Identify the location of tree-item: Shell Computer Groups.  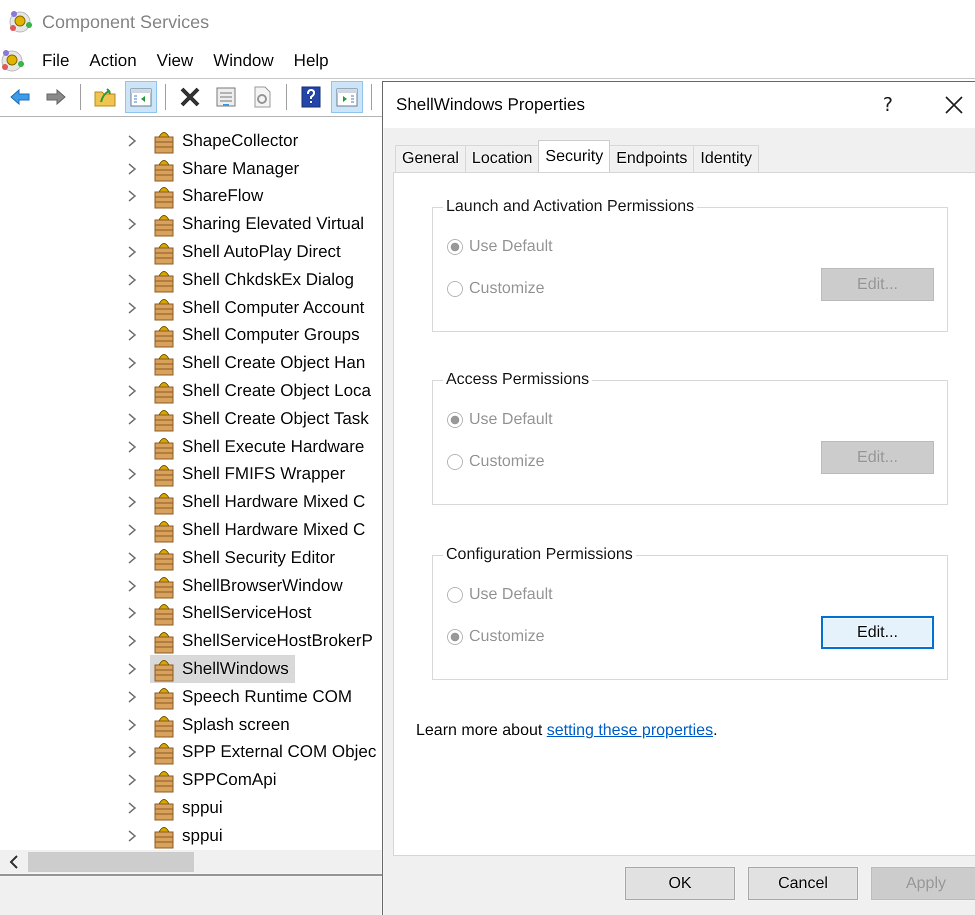
(258, 335).